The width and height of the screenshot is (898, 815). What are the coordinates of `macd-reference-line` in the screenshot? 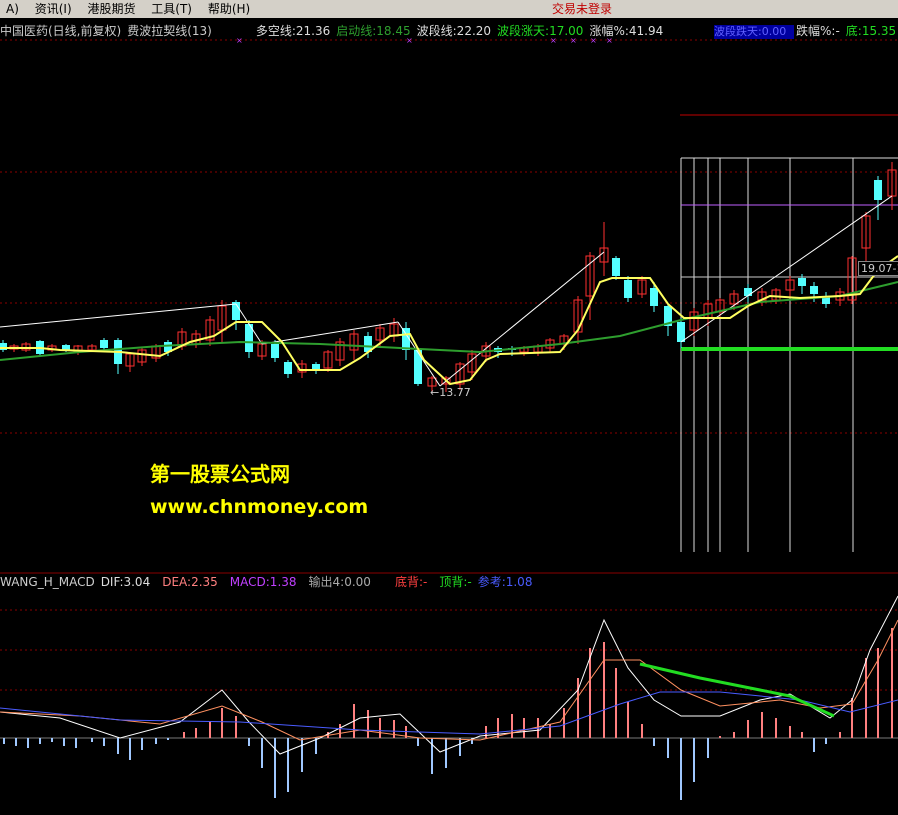 It's located at (449, 713).